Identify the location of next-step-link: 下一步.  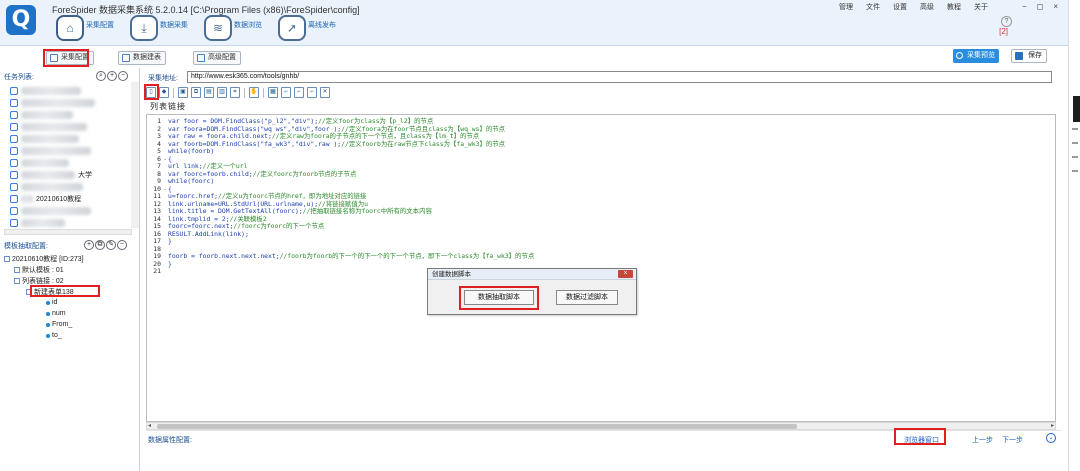
(1012, 440).